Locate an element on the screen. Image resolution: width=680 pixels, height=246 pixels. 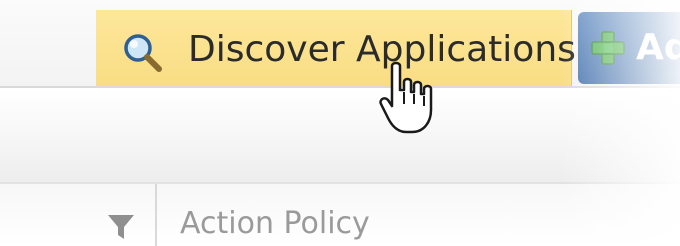
hand-pointer-cursor-icon is located at coordinates (406, 97).